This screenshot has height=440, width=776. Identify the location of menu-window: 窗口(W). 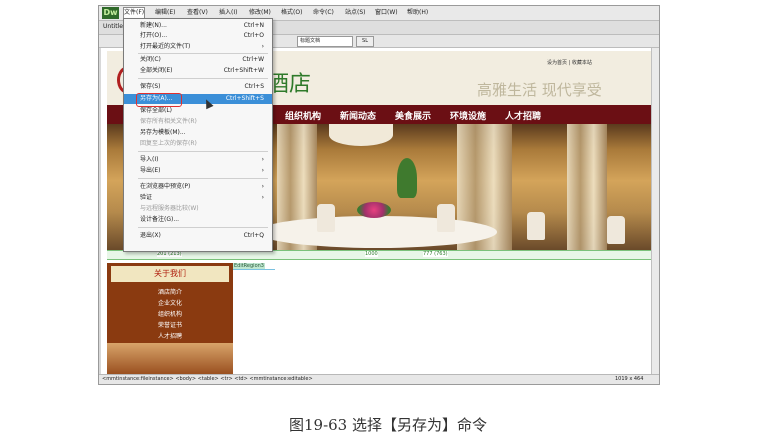
(386, 13).